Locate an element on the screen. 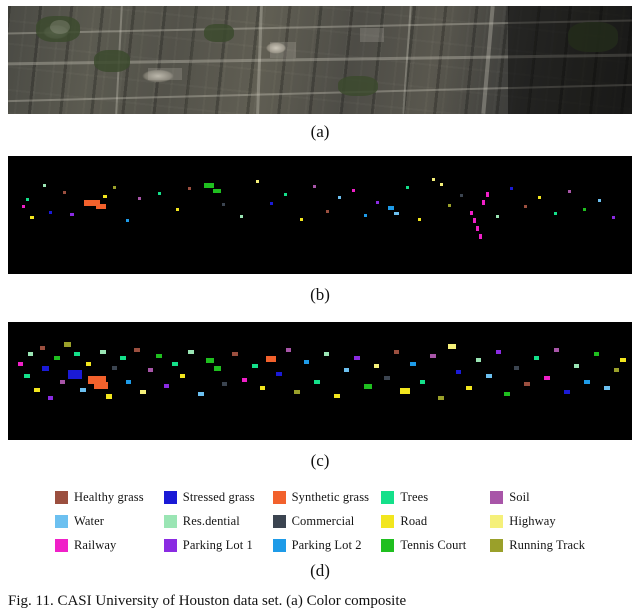  legend-item: Running Track is located at coordinates (542, 545).